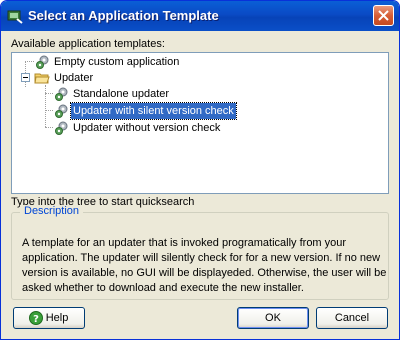 The height and width of the screenshot is (340, 400). What do you see at coordinates (42, 78) in the screenshot?
I see `folder-icon` at bounding box center [42, 78].